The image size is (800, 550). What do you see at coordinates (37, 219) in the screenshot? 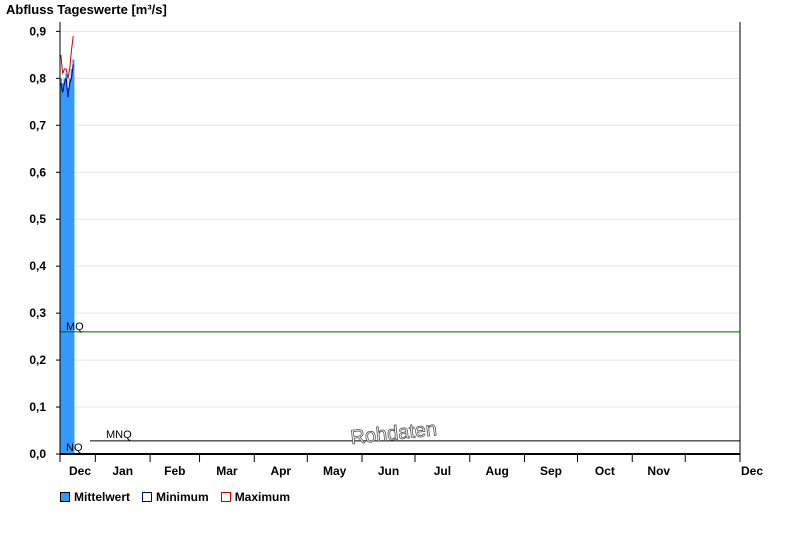
I see `y-tick-label-5: 0,5` at bounding box center [37, 219].